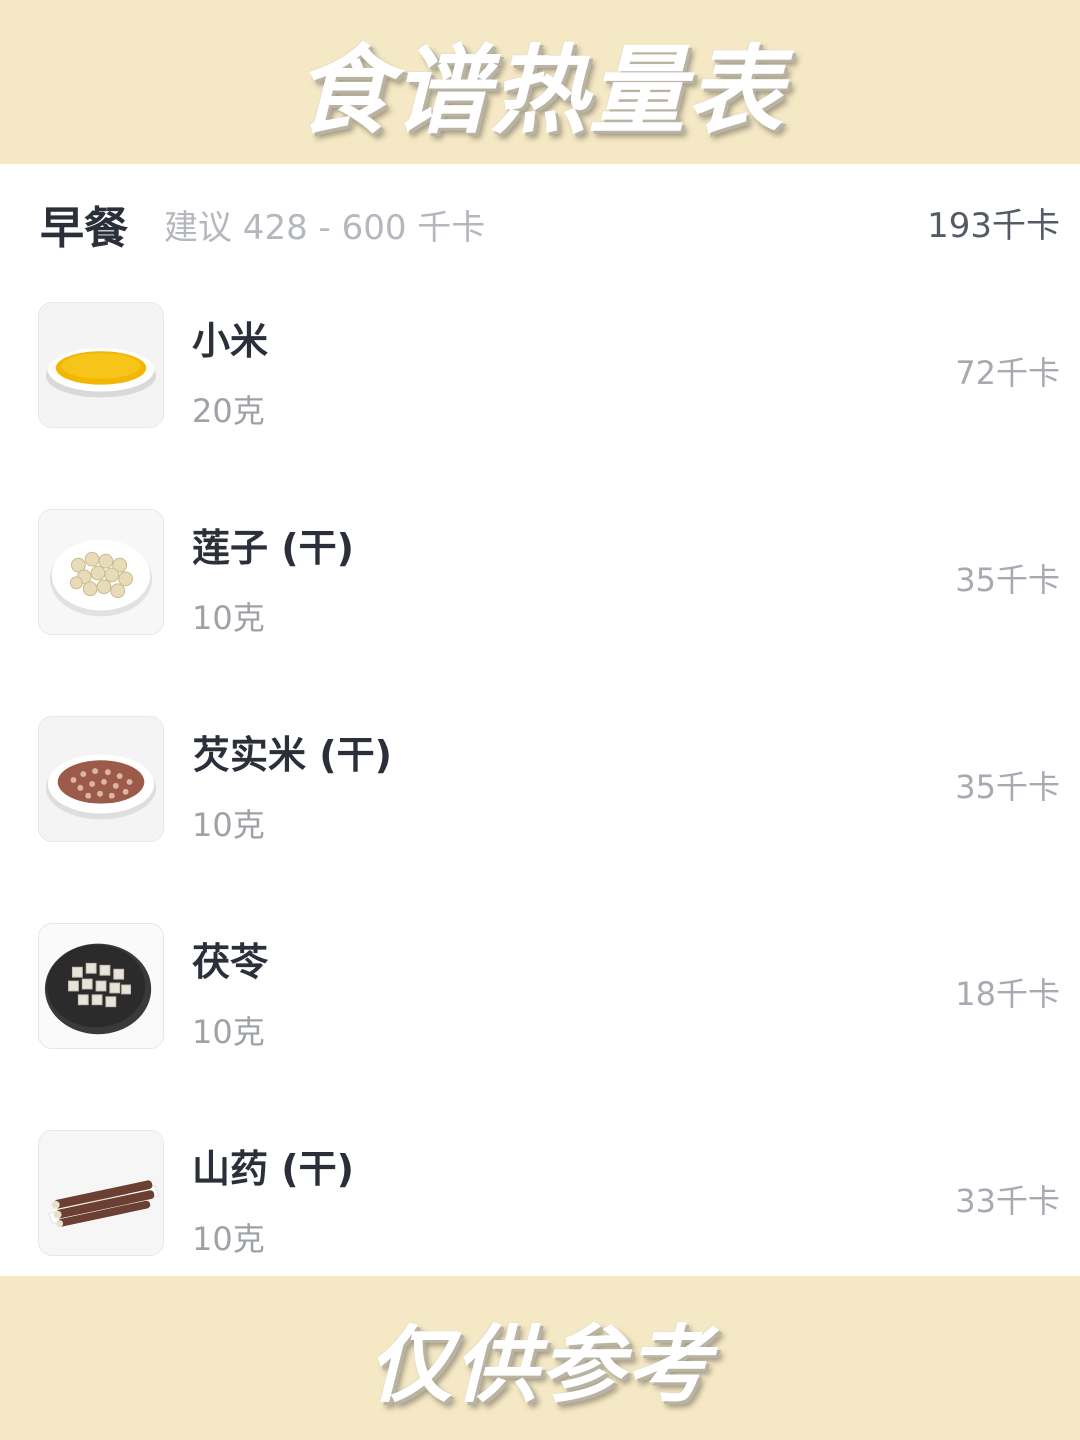 This screenshot has width=1080, height=1440. Describe the element at coordinates (1007, 373) in the screenshot. I see `food-calories: 72千卡` at that location.